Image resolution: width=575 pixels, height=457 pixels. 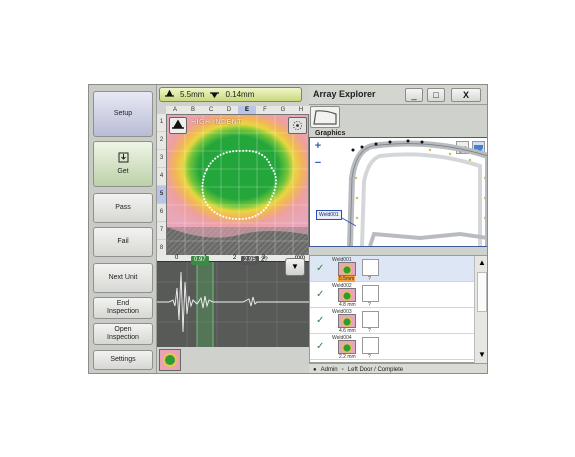 I want to click on cscan-view: HIGH INDENT, so click(x=237, y=186).